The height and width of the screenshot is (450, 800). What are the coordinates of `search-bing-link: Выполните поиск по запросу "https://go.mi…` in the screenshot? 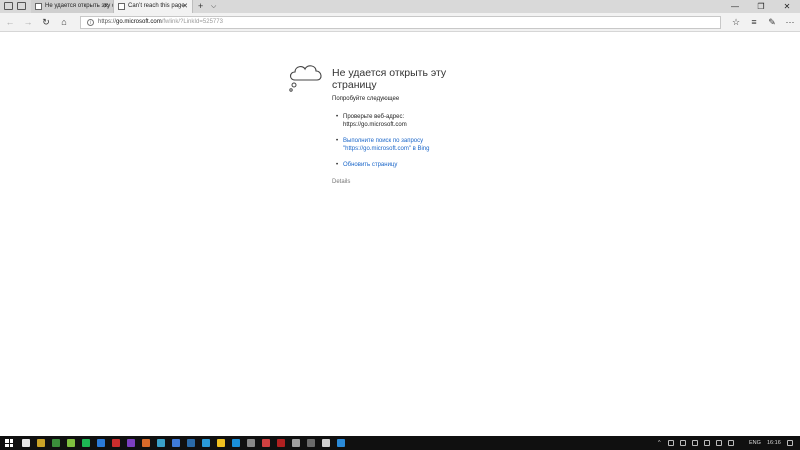 It's located at (386, 145).